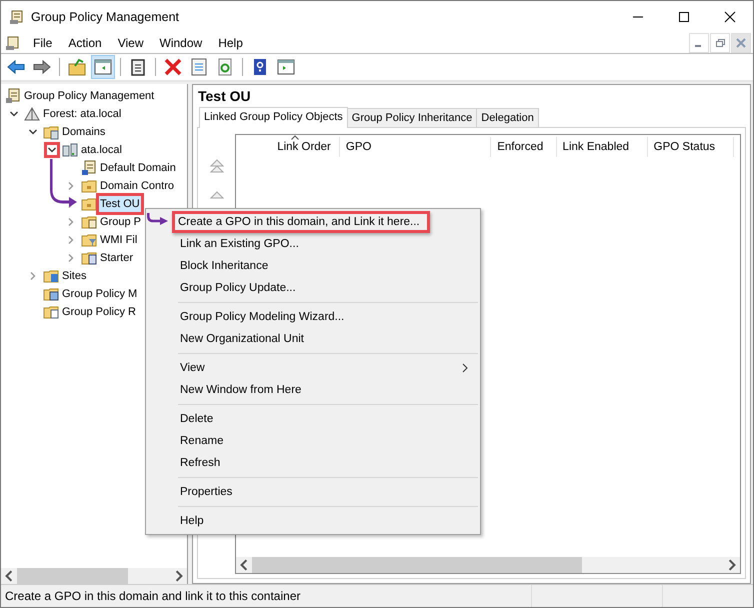 Image resolution: width=754 pixels, height=608 pixels. I want to click on menu-item: Delete, so click(313, 419).